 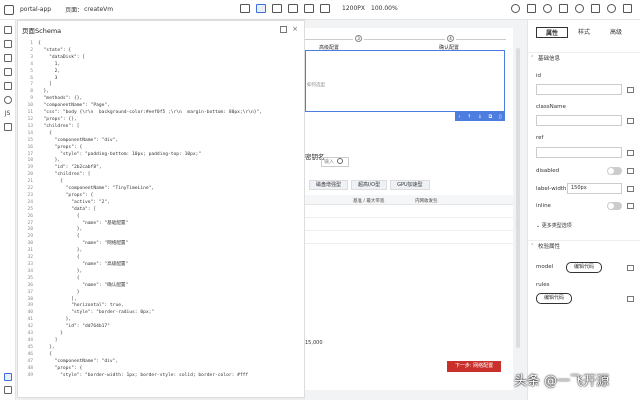 What do you see at coordinates (491, 117) in the screenshot?
I see `copy-icon: ⧉` at bounding box center [491, 117].